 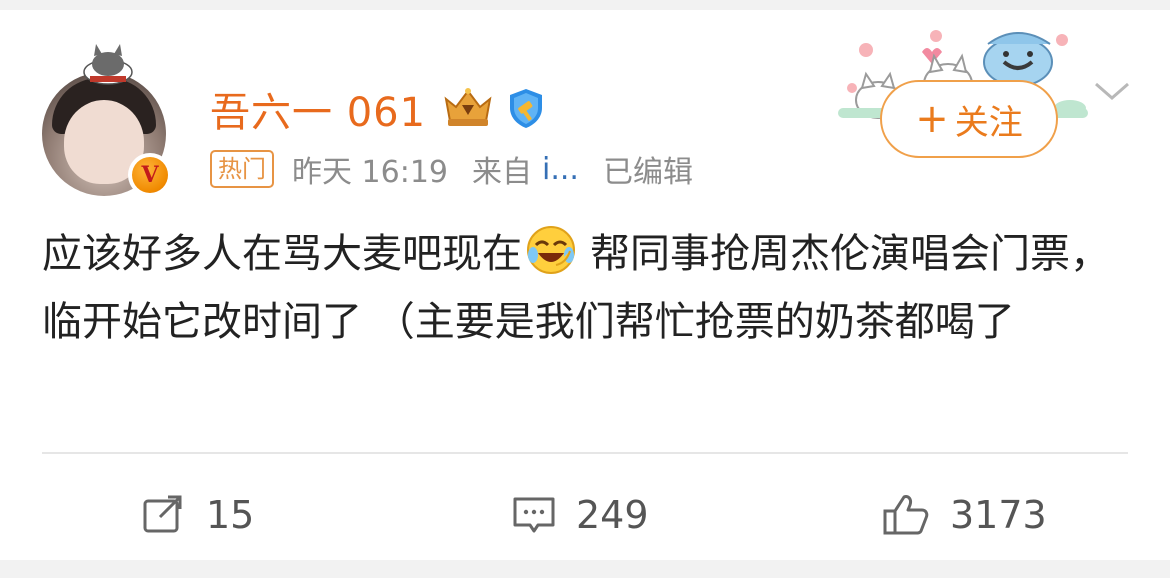 What do you see at coordinates (585, 453) in the screenshot?
I see `divider` at bounding box center [585, 453].